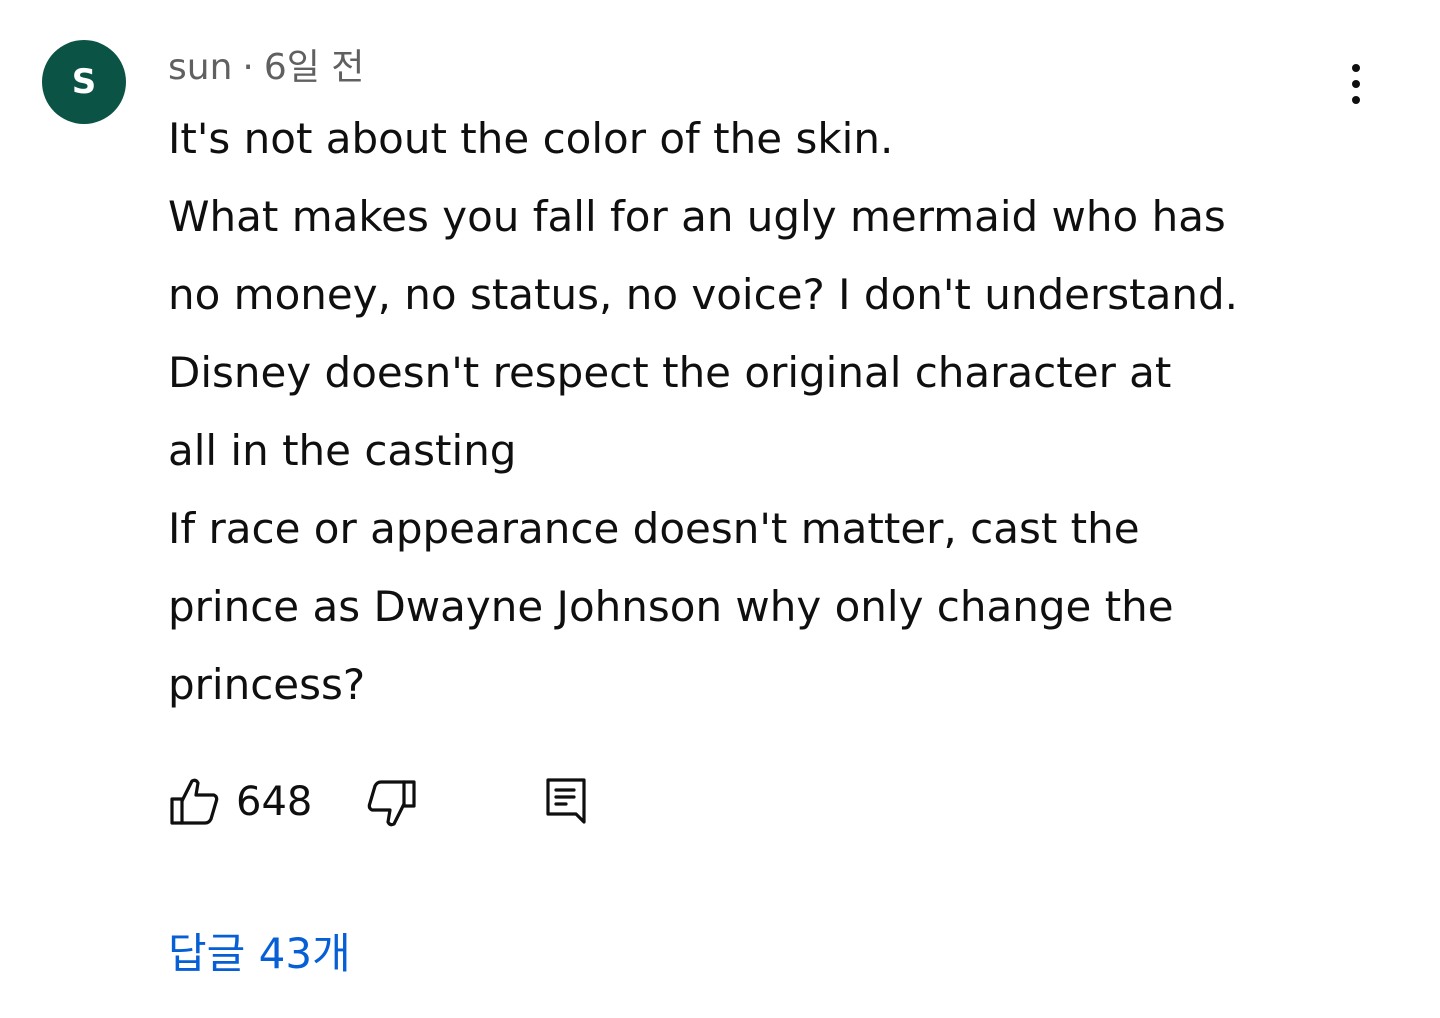  I want to click on author-name: sun, so click(200, 67).